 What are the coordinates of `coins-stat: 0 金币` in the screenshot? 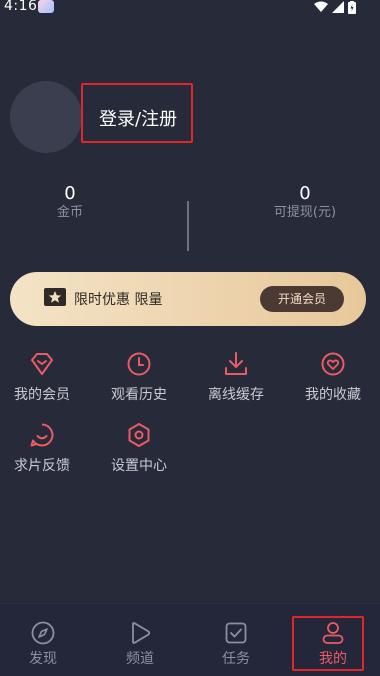 It's located at (70, 203).